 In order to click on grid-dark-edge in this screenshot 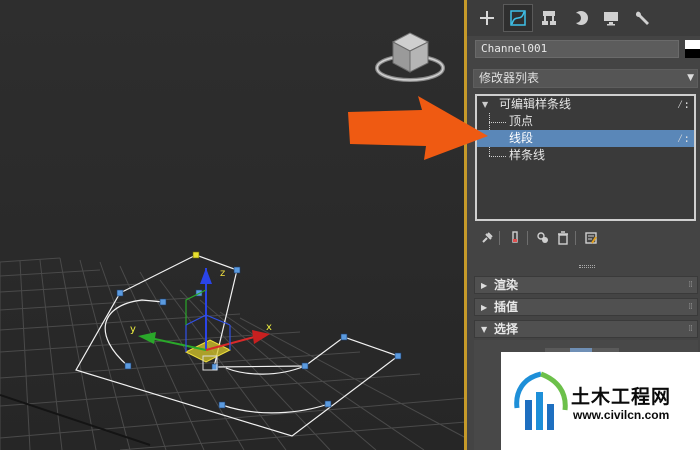, I will do `click(75, 420)`.